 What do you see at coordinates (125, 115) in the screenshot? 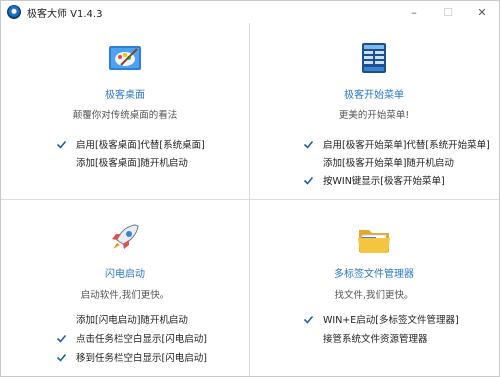
I see `panel-subtitle: 颠覆你对传统桌面的看法` at bounding box center [125, 115].